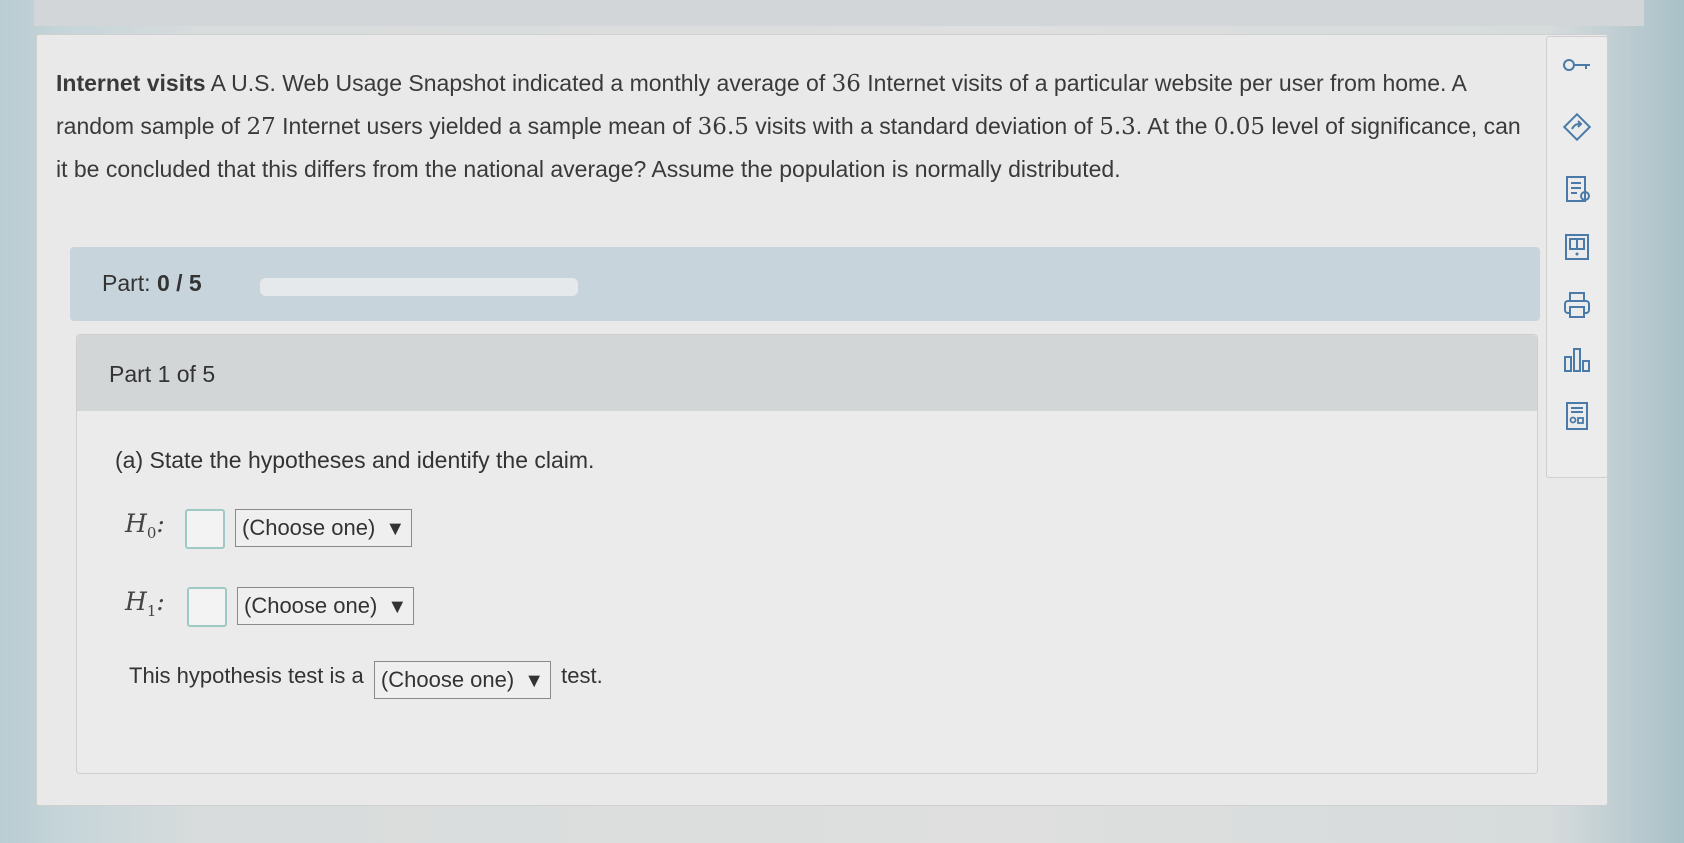 Image resolution: width=1684 pixels, height=843 pixels. Describe the element at coordinates (207, 607) in the screenshot. I see `h1-answer-box` at that location.